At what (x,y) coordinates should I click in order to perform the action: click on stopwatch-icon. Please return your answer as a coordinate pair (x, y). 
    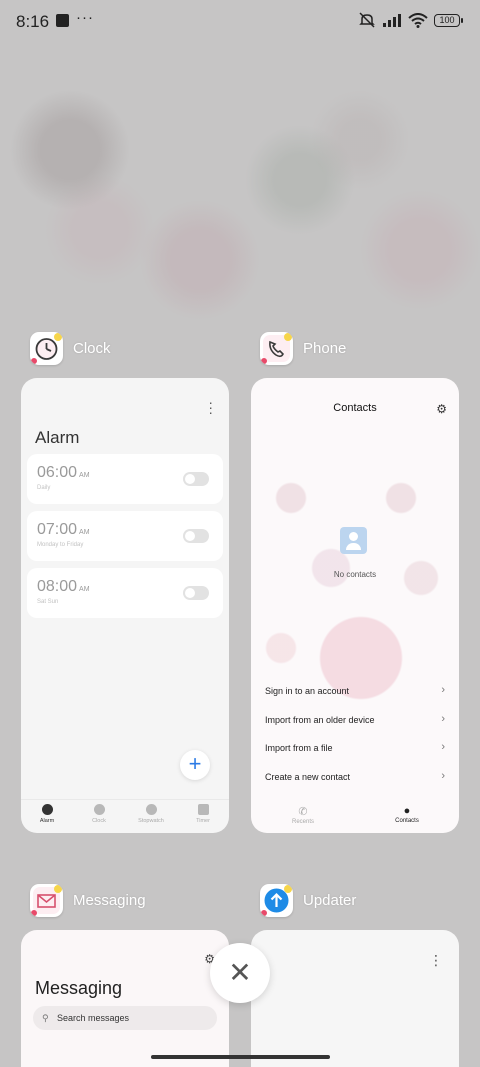
    Looking at the image, I should click on (151, 809).